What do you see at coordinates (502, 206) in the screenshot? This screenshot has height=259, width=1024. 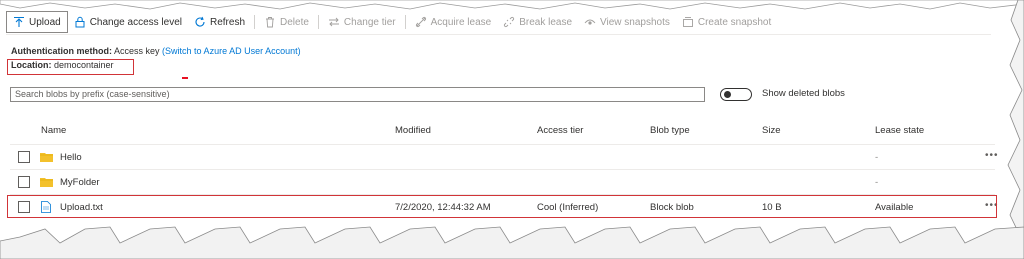 I see `row-highlight-box` at bounding box center [502, 206].